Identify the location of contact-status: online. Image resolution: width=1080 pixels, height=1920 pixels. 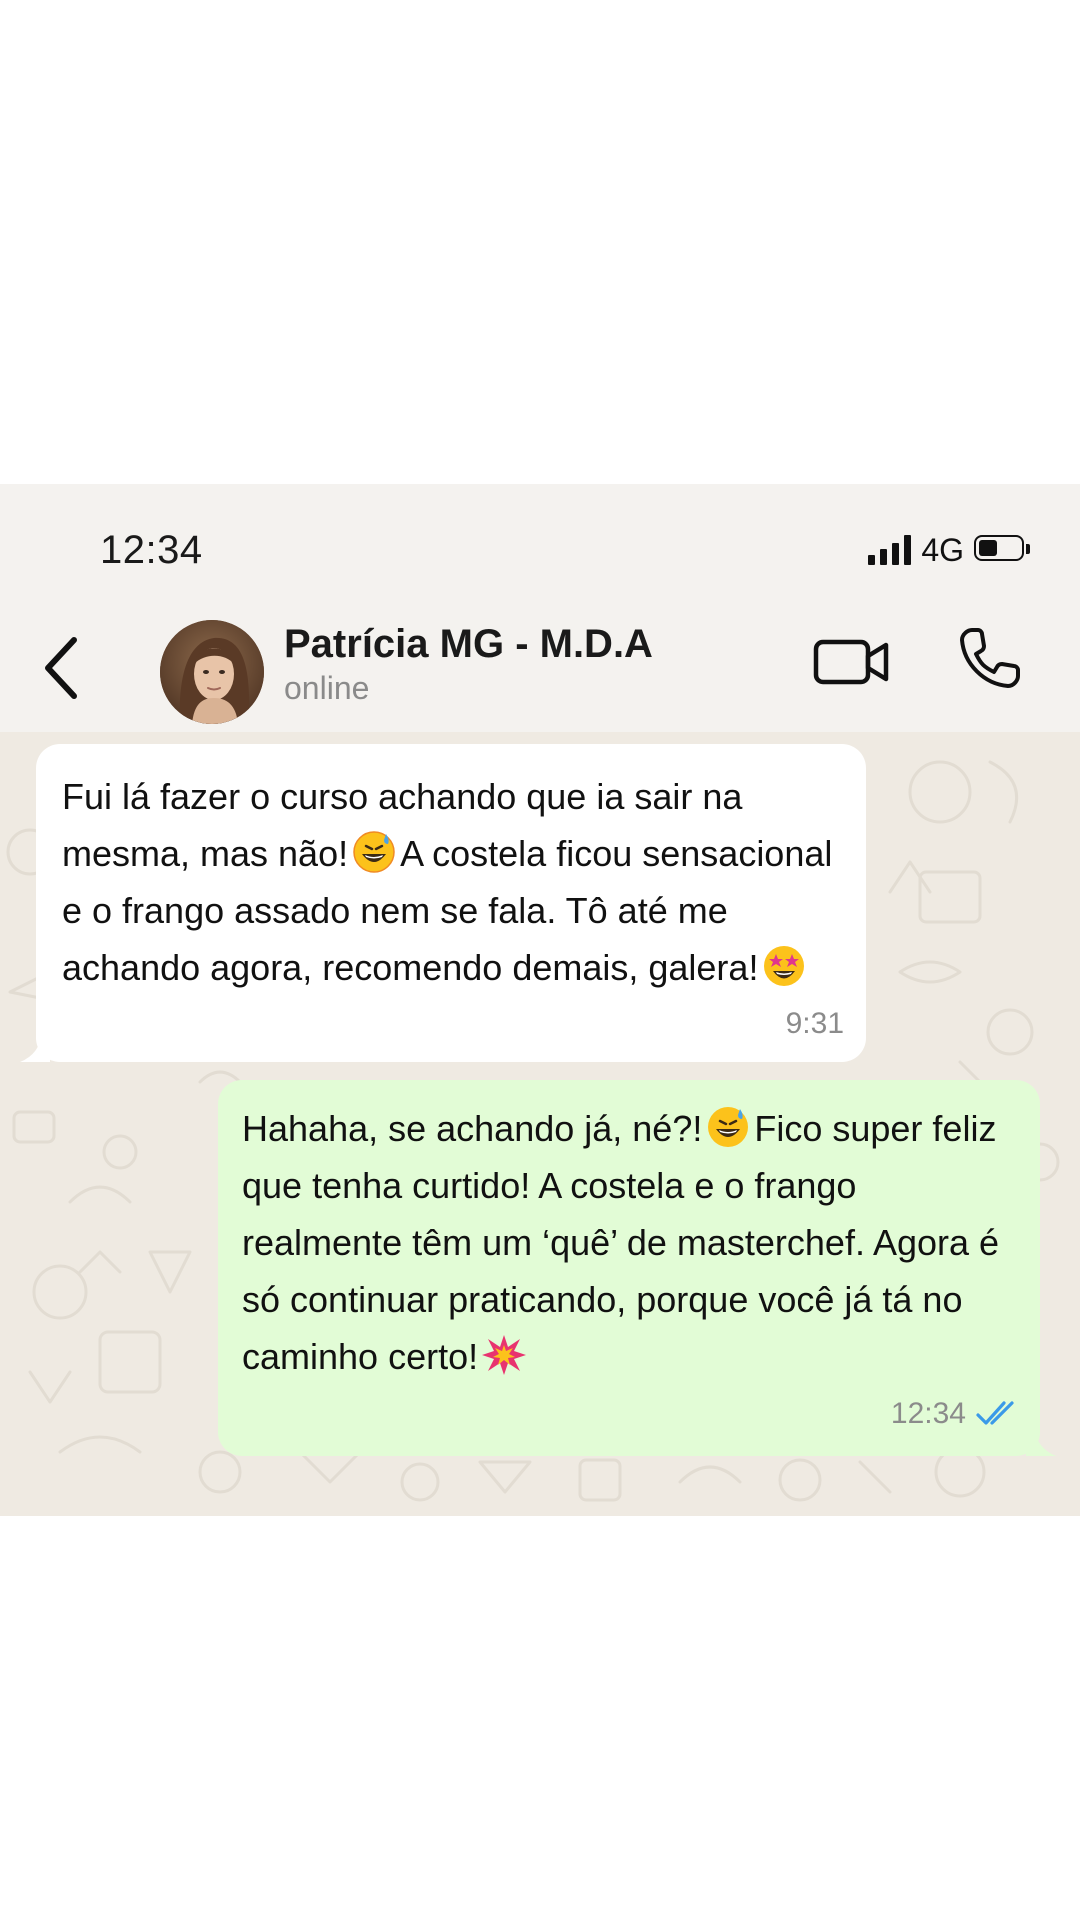
(327, 688).